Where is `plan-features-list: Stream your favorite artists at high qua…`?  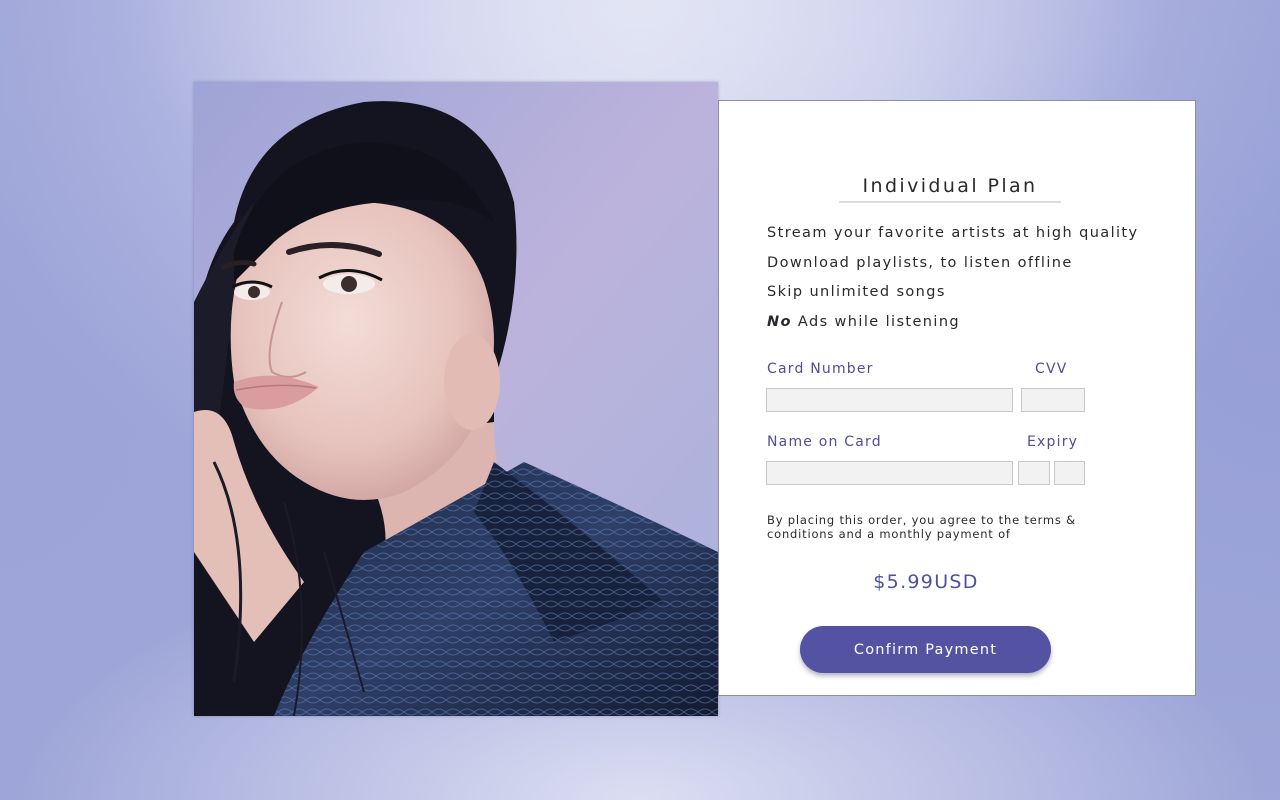
plan-features-list: Stream your favorite artists at high qua… is located at coordinates (967, 282).